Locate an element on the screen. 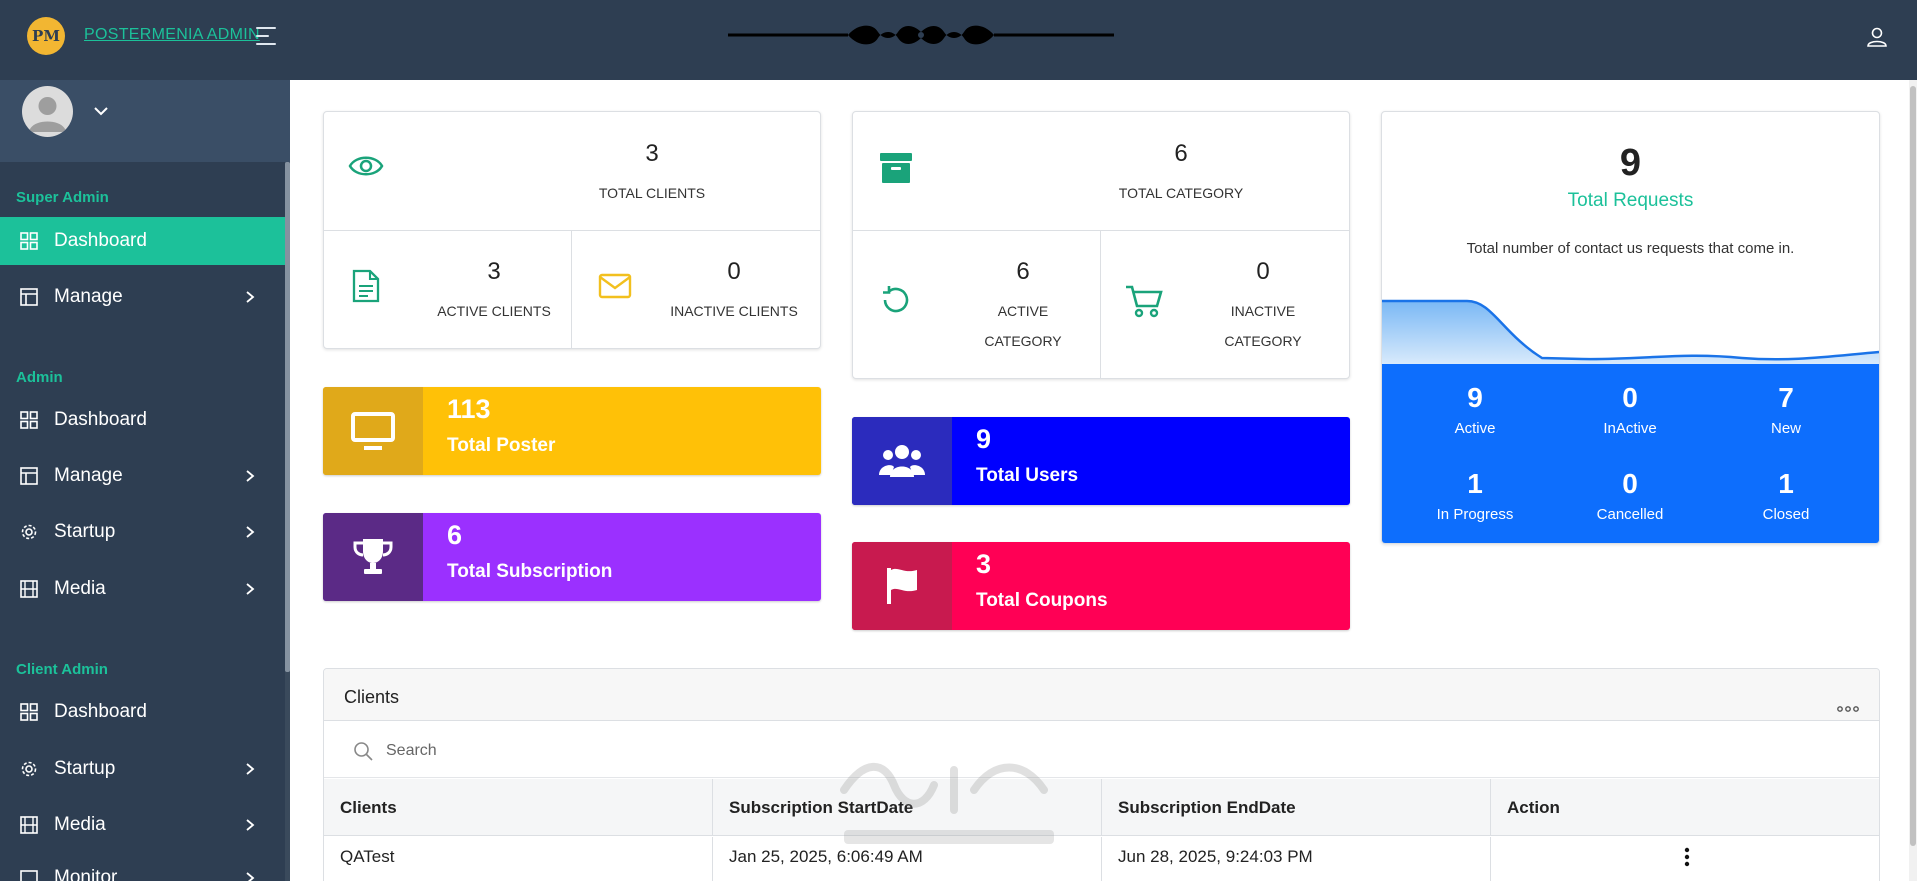 The width and height of the screenshot is (1917, 881). sidebar-item-client-dashboard: Dashboard is located at coordinates (142, 712).